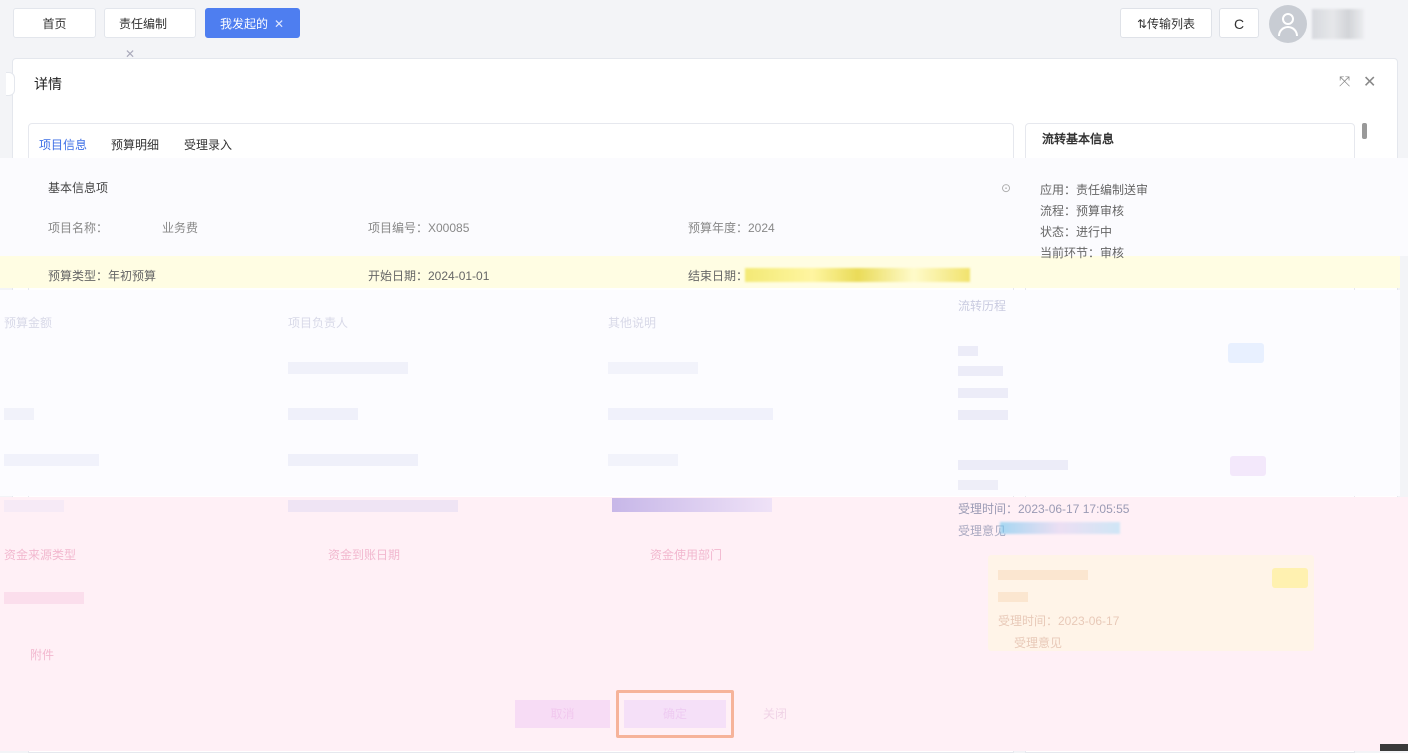  Describe the element at coordinates (731, 228) in the screenshot. I see `budget-year: 预算年度：2024` at that location.